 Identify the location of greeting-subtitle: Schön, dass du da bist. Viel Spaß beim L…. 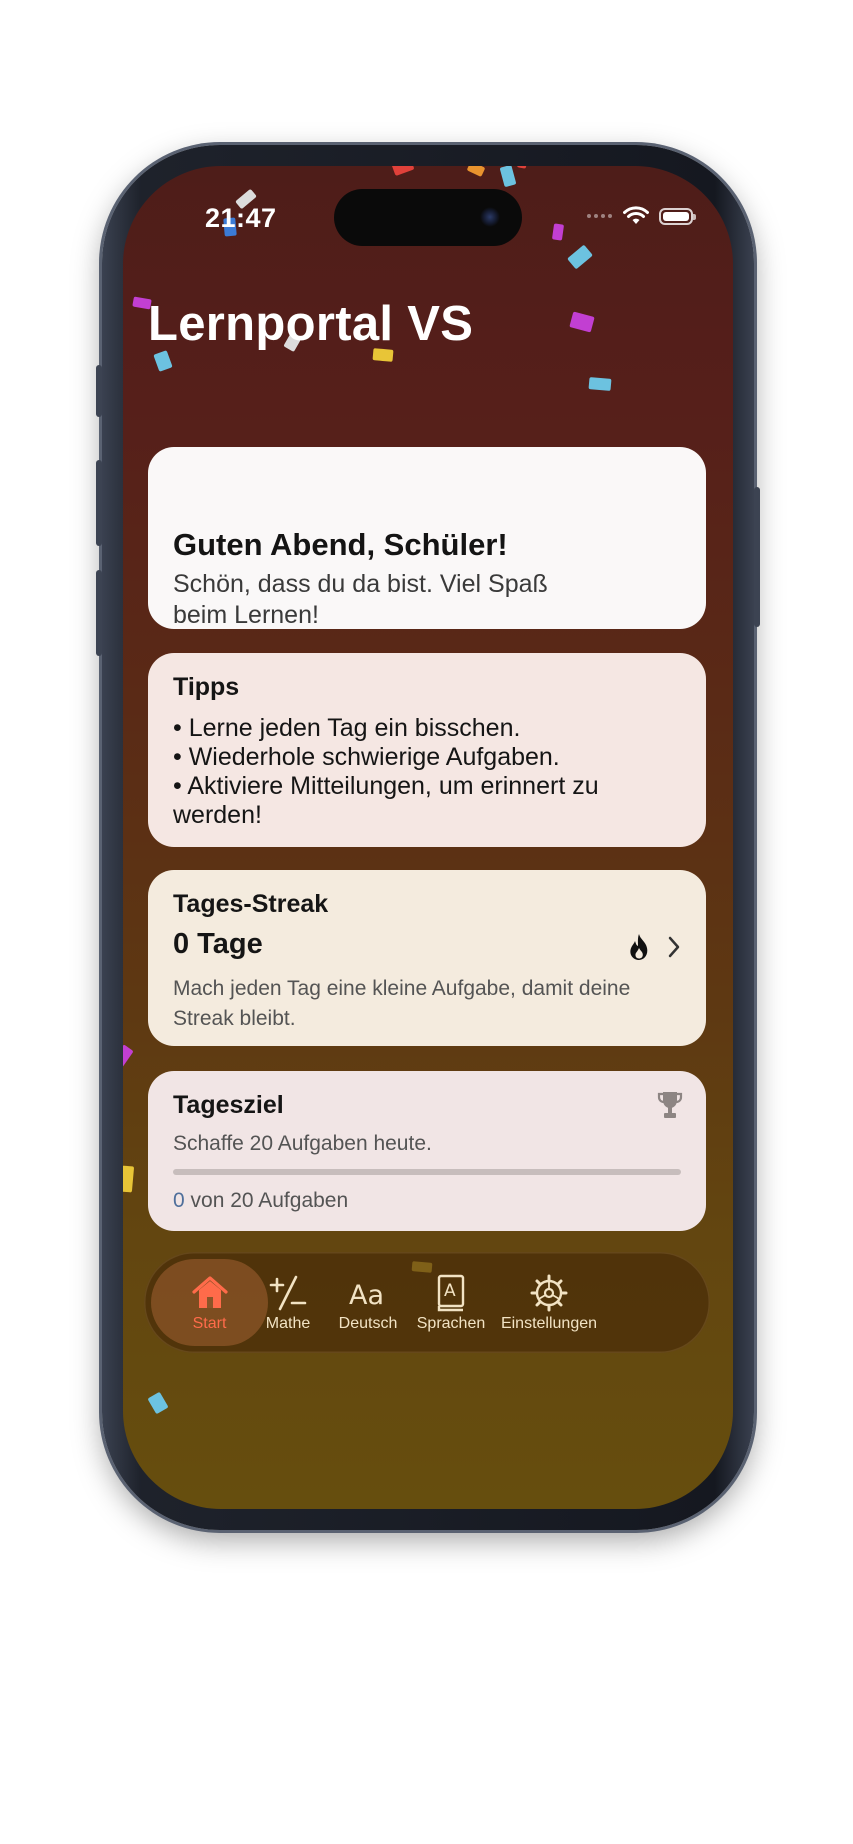
(360, 599).